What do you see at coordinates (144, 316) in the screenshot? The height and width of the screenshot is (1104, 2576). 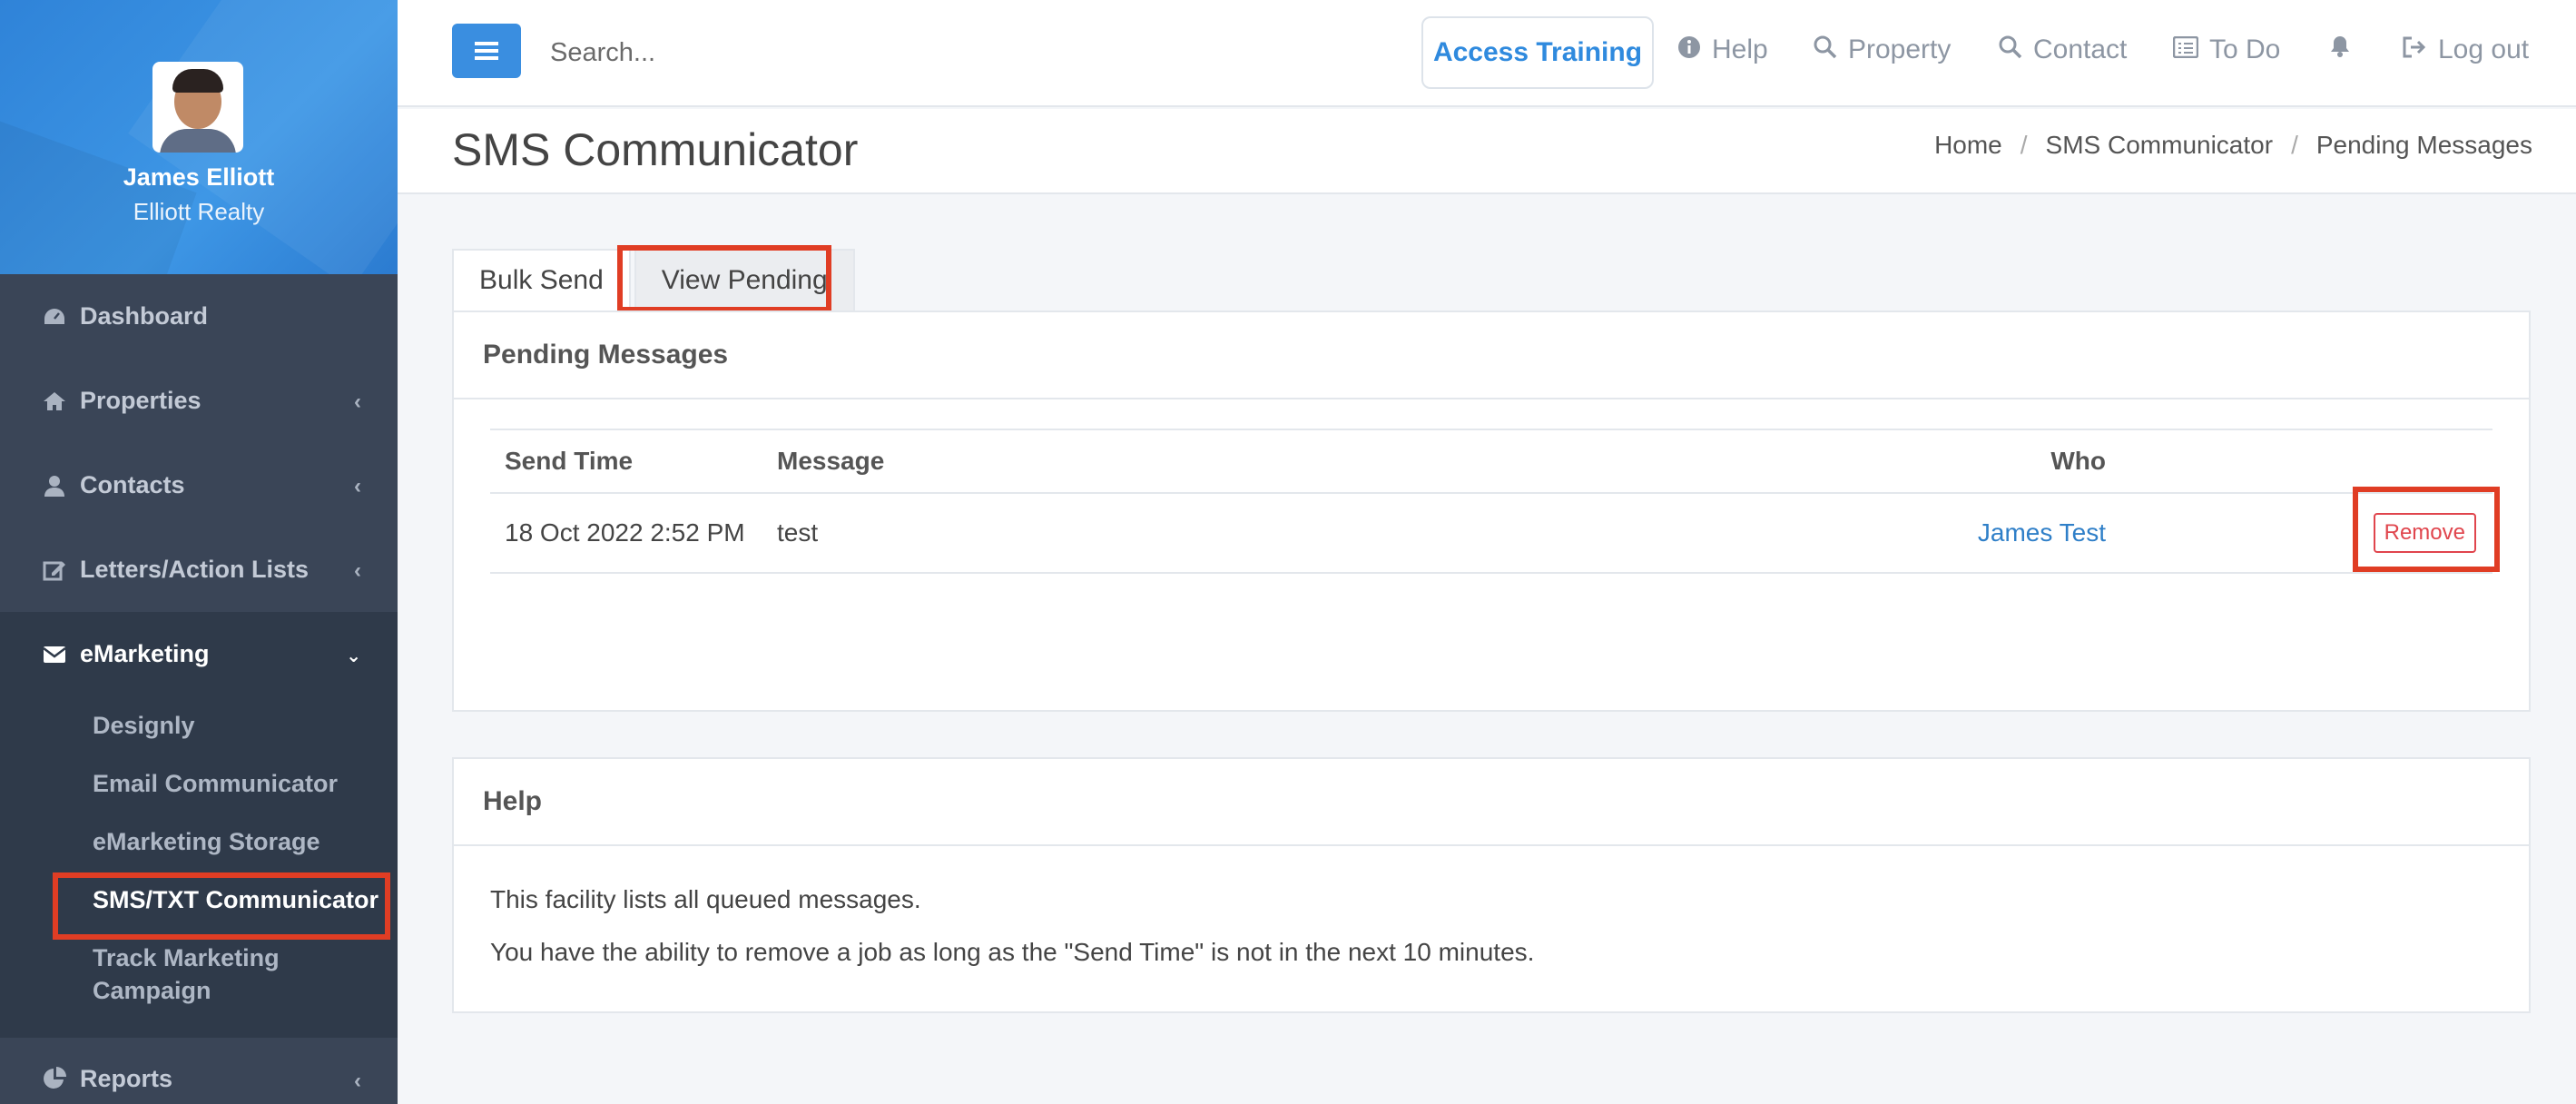 I see `sidebar-item-label: Dashboard` at bounding box center [144, 316].